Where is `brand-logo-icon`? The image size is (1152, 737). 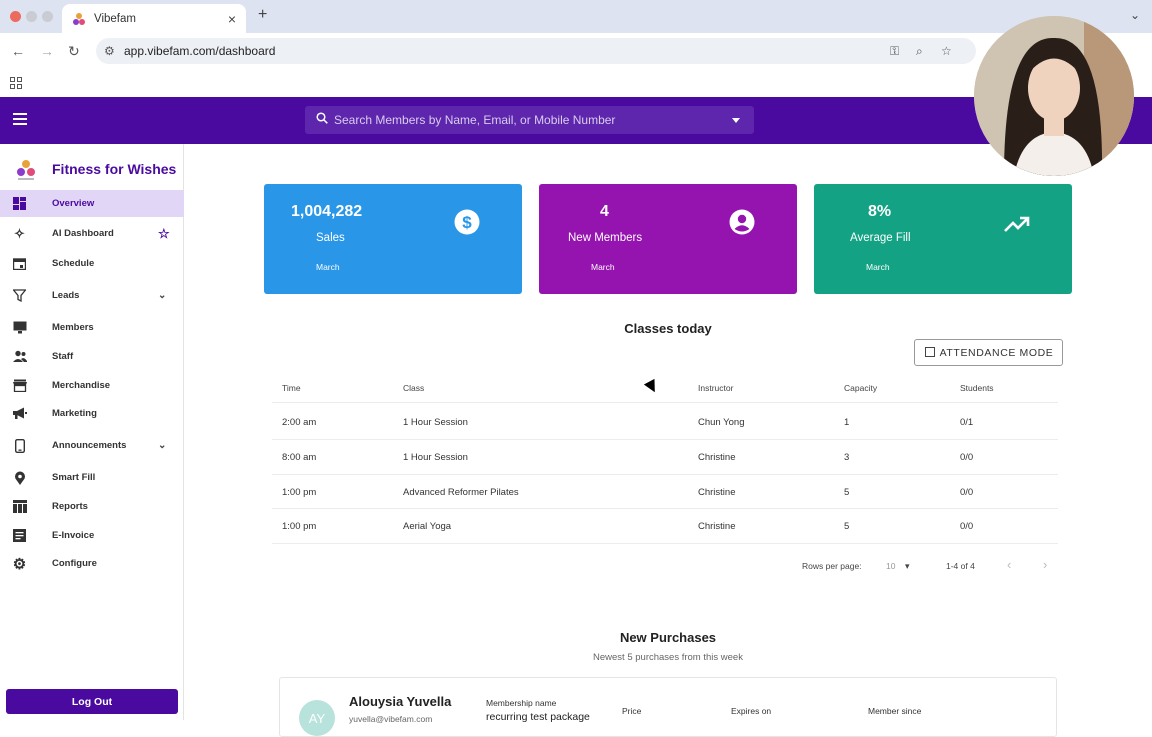
brand-logo-icon is located at coordinates (26, 170).